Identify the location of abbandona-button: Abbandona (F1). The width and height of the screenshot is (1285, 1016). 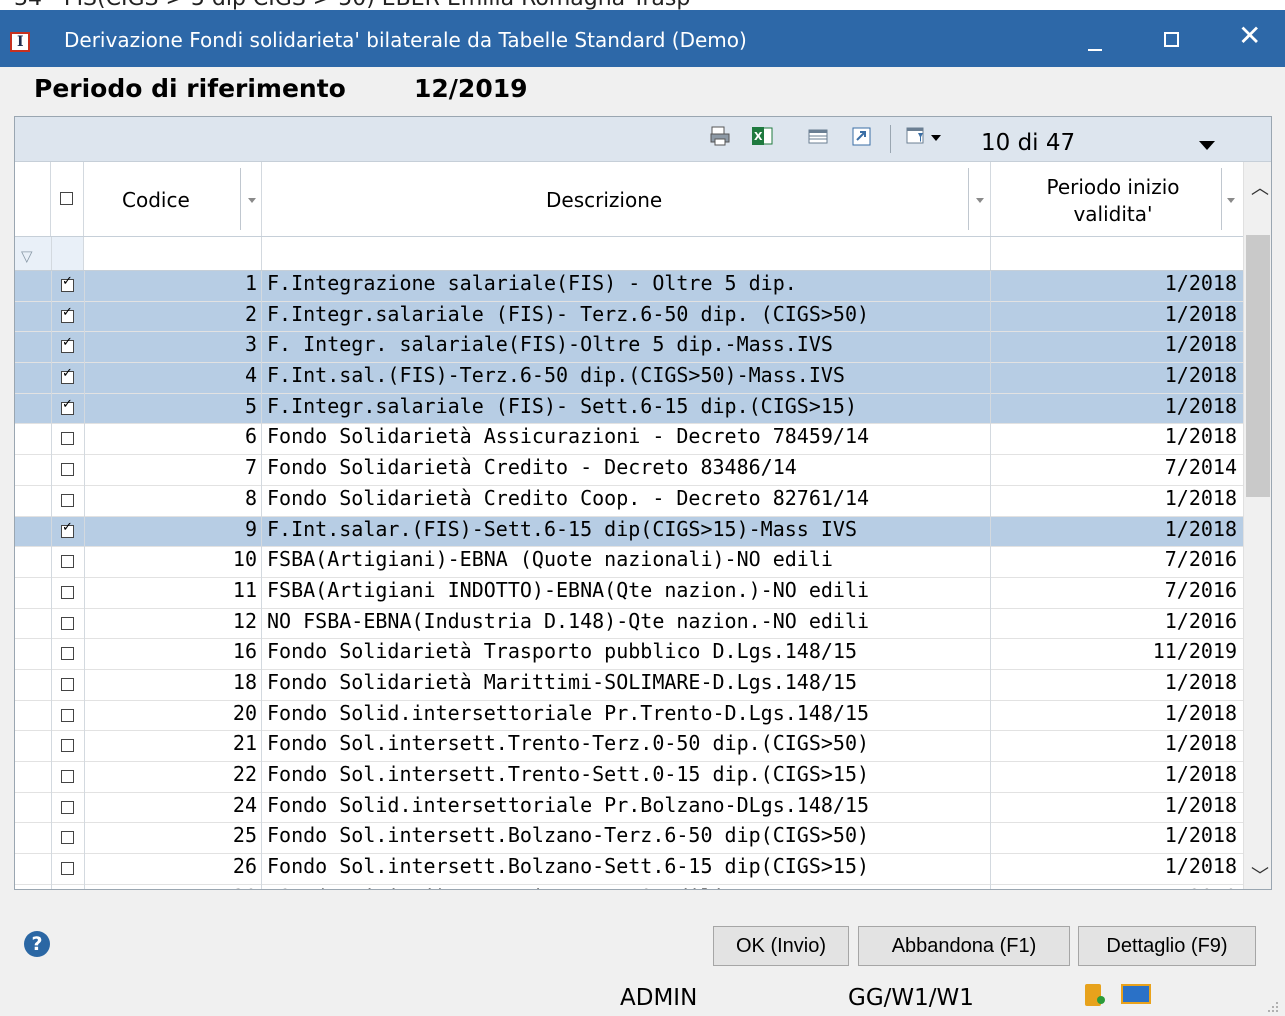
(964, 946).